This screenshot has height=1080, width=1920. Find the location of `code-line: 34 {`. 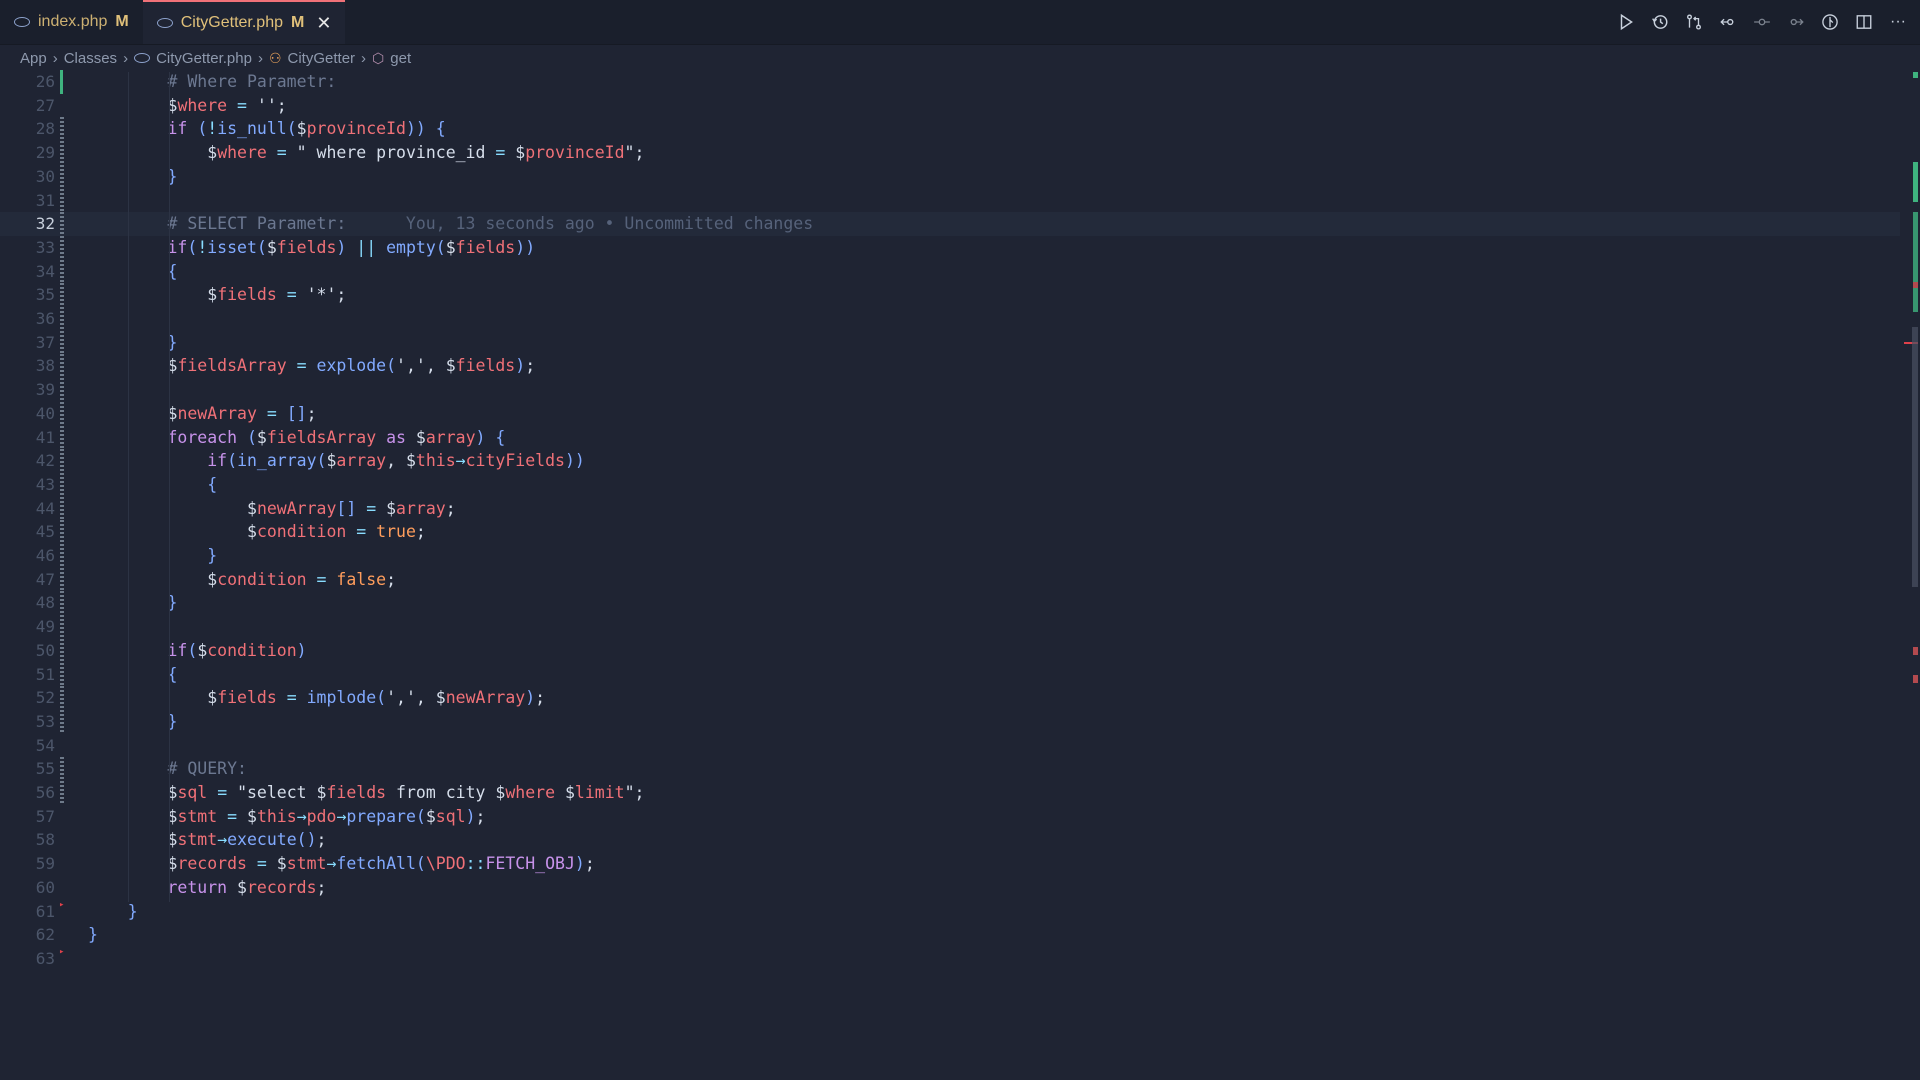

code-line: 34 { is located at coordinates (950, 271).